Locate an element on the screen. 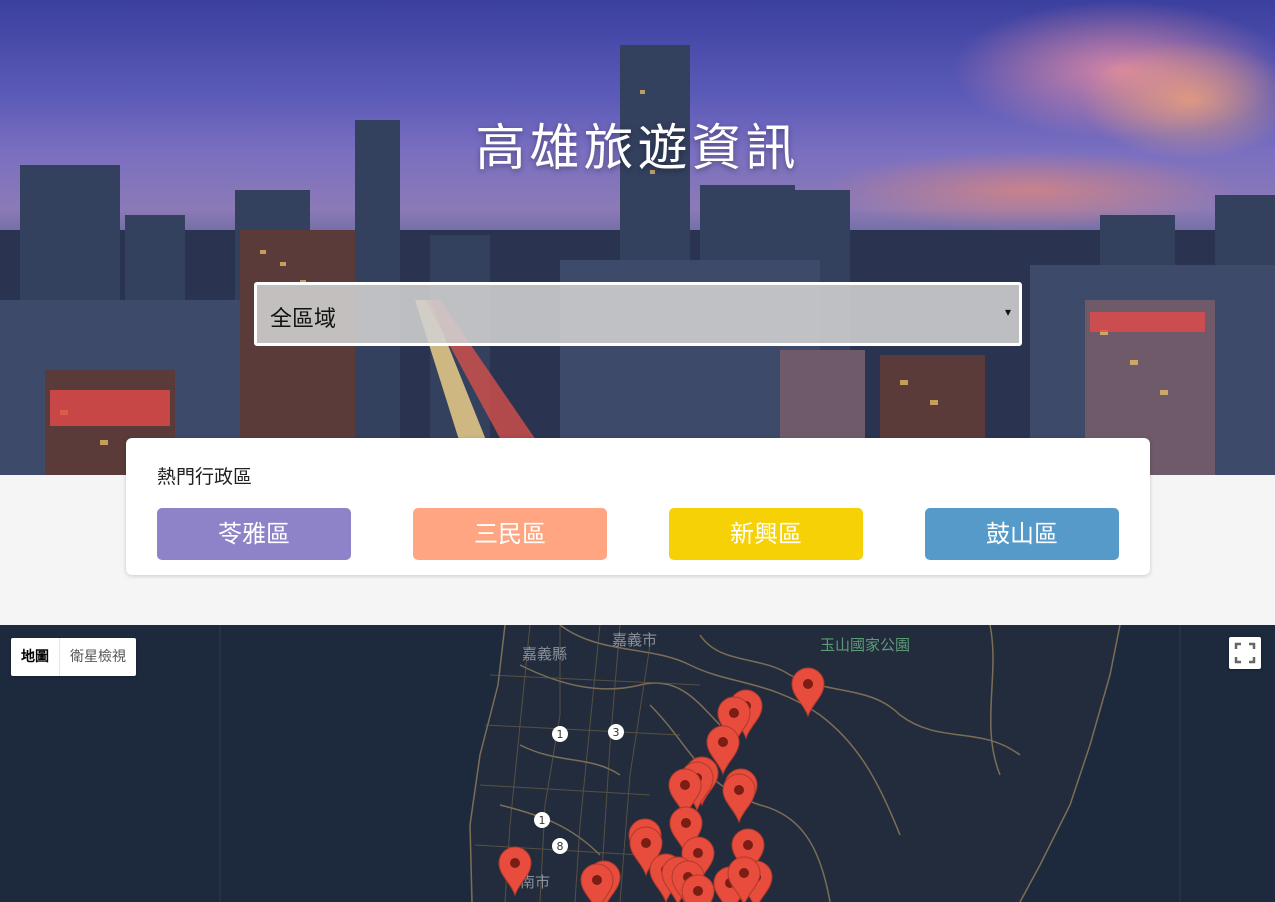 The image size is (1275, 902). district-button-sanmin: 三民區 is located at coordinates (510, 534).